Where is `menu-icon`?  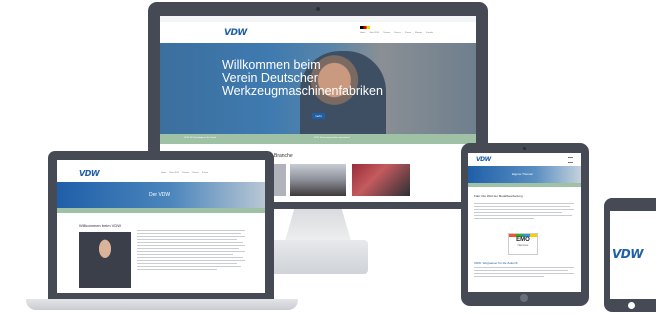
menu-icon is located at coordinates (570, 160).